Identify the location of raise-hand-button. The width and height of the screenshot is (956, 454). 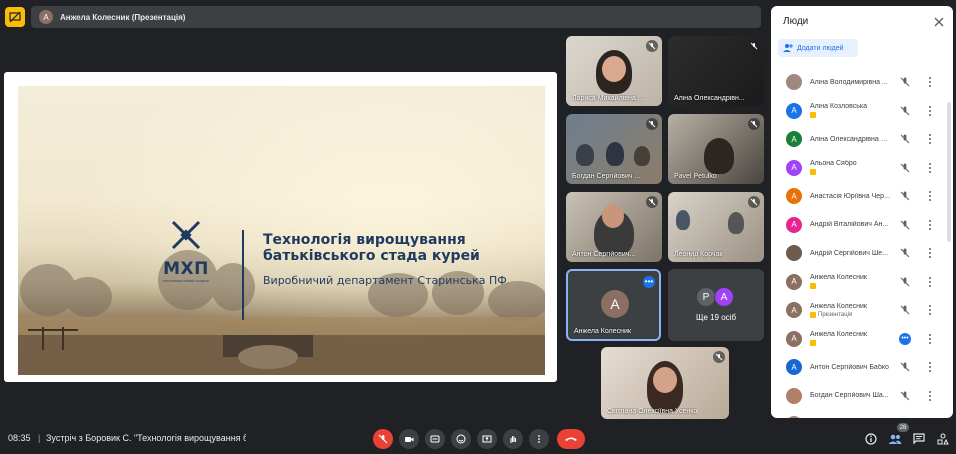
(513, 439).